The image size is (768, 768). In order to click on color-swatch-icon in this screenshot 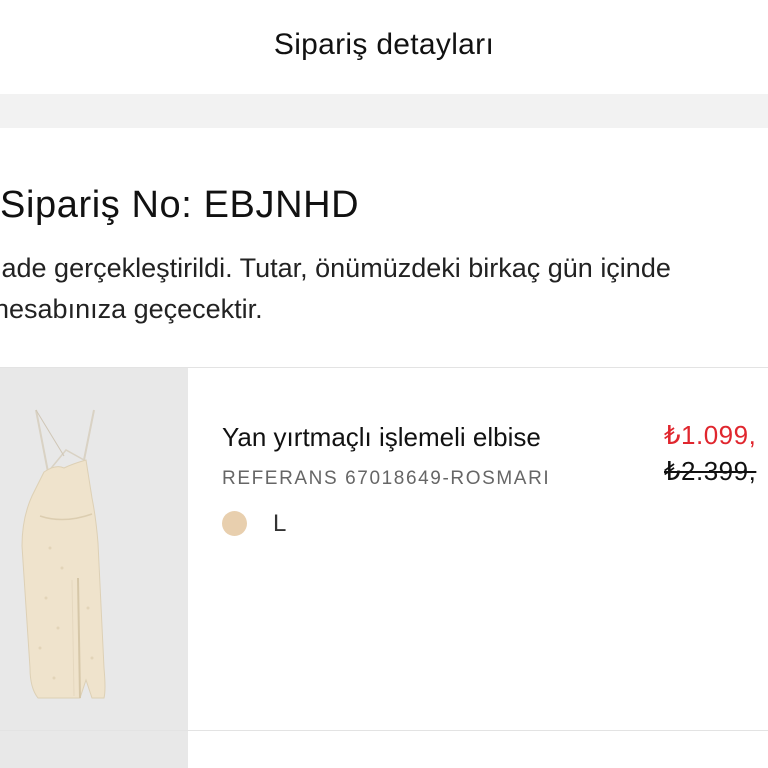, I will do `click(234, 523)`.